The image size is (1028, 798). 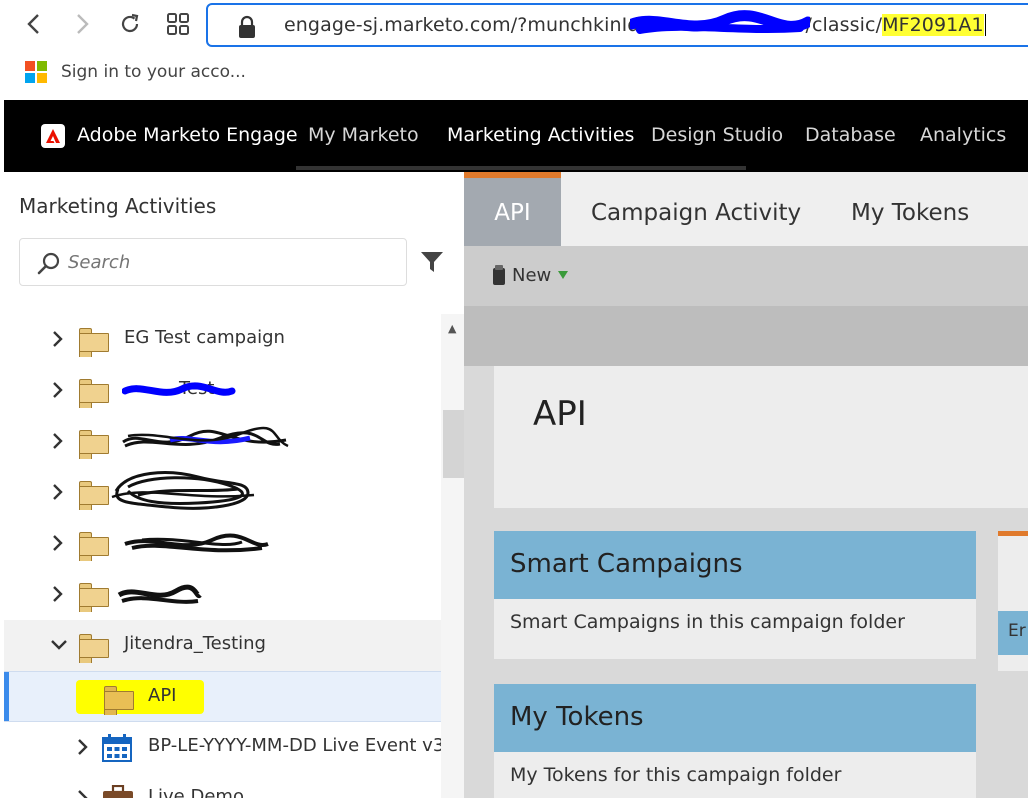 What do you see at coordinates (59, 645) in the screenshot?
I see `chevron-down-icon` at bounding box center [59, 645].